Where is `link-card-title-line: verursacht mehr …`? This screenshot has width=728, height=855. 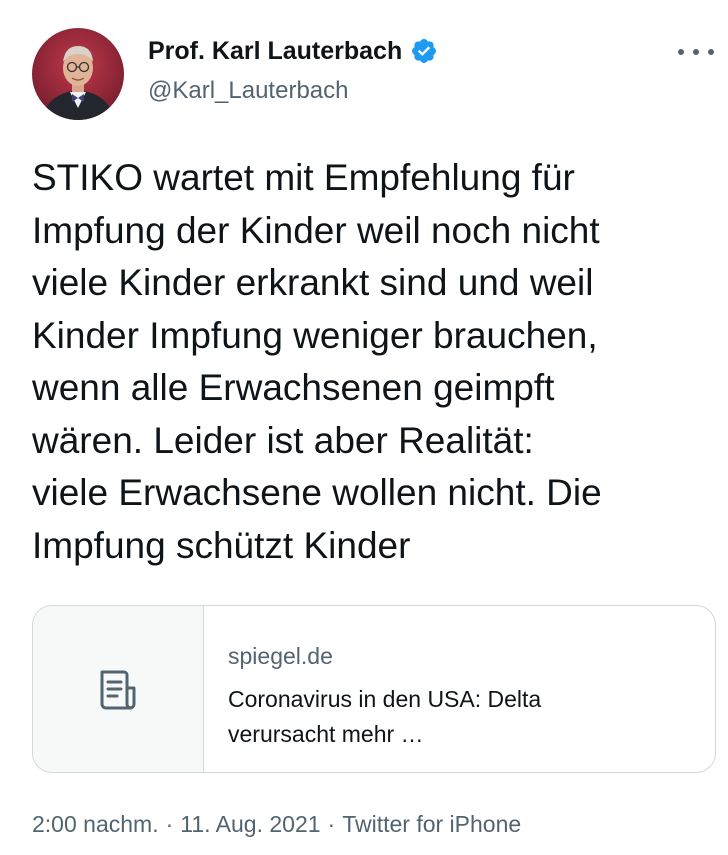
link-card-title-line: verursacht mehr … is located at coordinates (326, 734).